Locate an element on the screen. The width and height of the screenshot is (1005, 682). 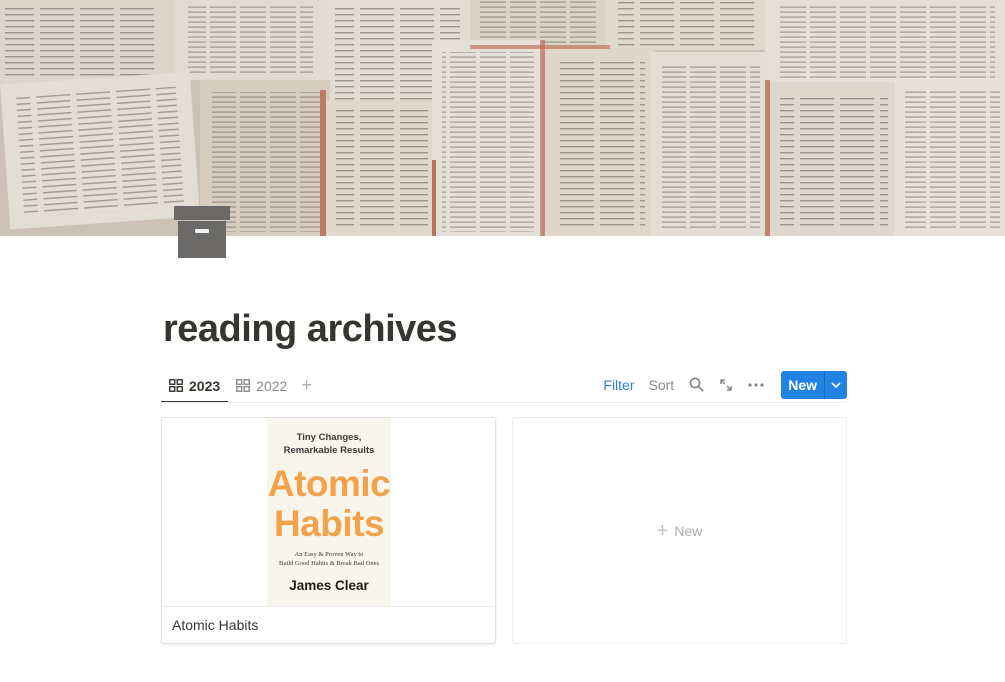
expand-button is located at coordinates (726, 385).